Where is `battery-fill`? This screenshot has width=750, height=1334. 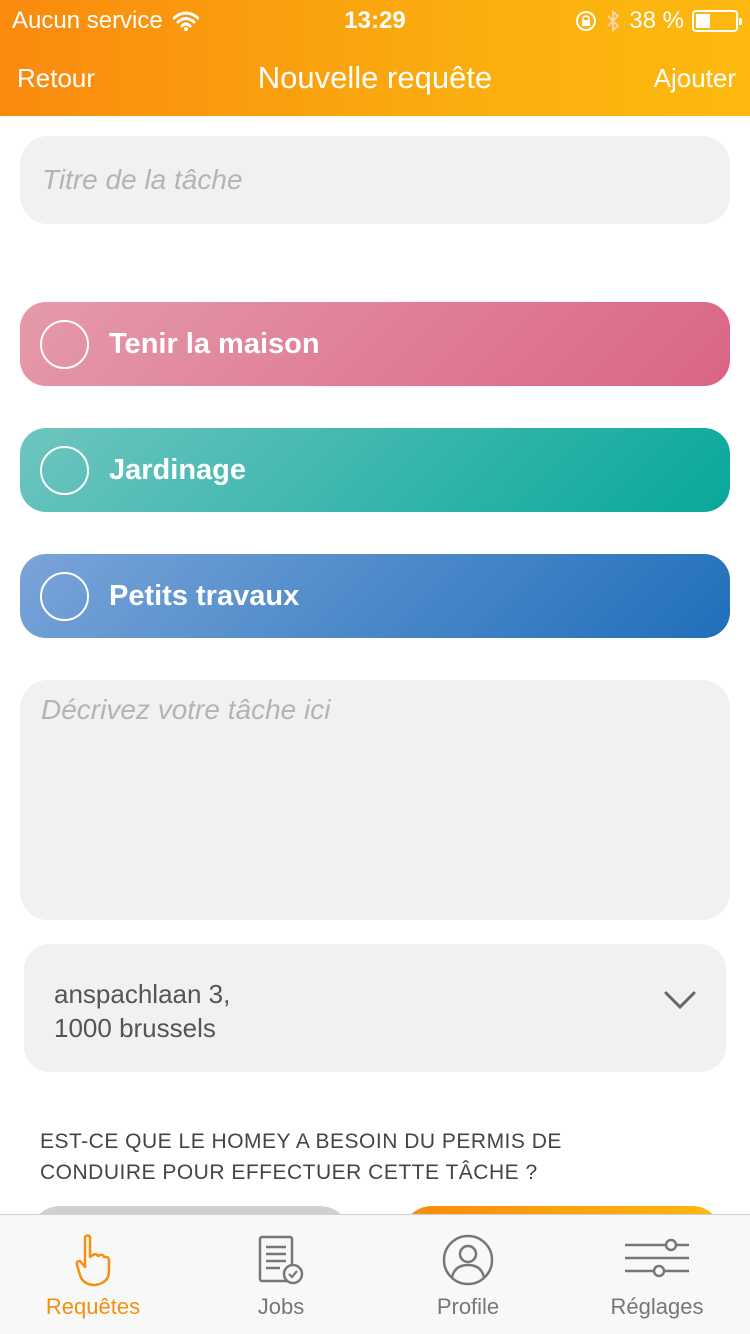
battery-fill is located at coordinates (703, 21).